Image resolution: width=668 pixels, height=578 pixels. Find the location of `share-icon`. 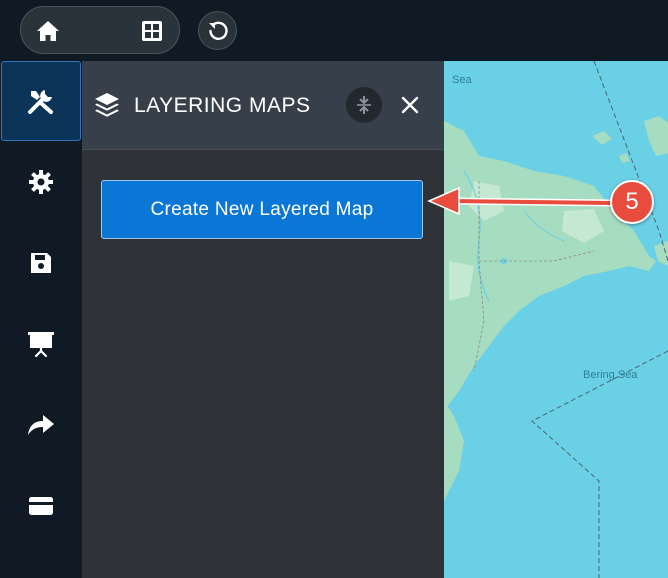

share-icon is located at coordinates (41, 425).